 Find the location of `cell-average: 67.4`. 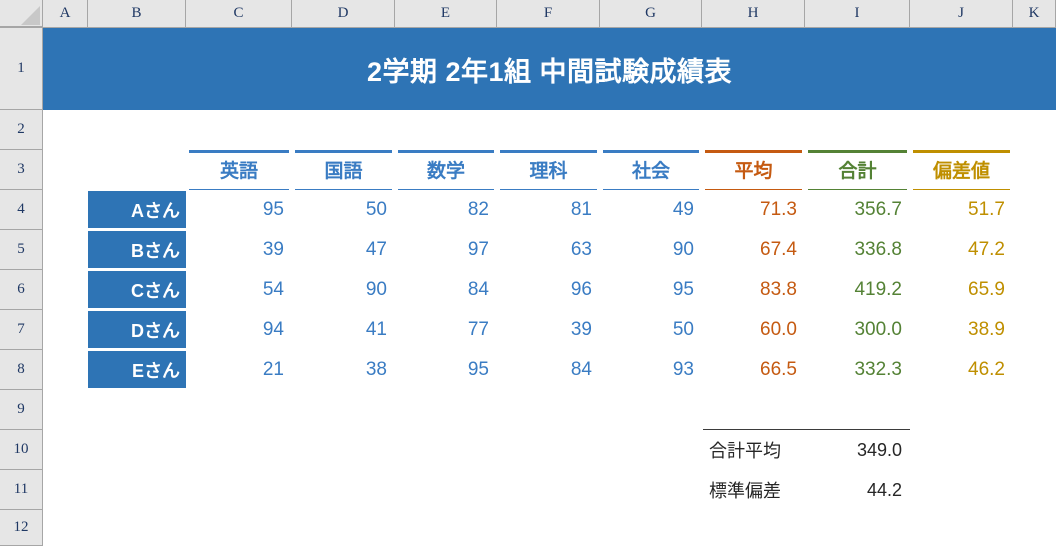

cell-average: 67.4 is located at coordinates (753, 250).